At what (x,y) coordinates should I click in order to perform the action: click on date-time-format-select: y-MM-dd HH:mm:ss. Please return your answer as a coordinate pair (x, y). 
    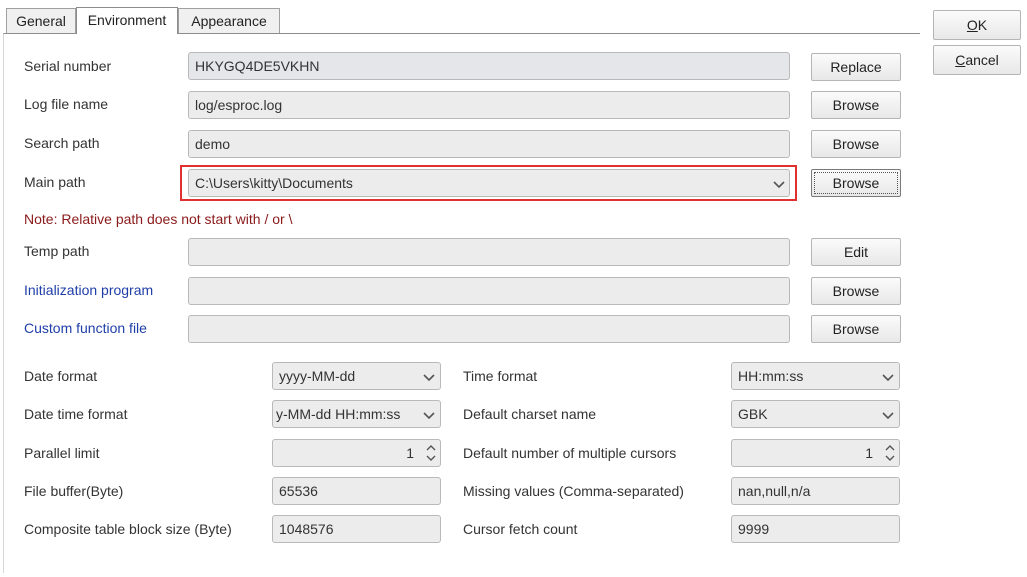
    Looking at the image, I should click on (356, 414).